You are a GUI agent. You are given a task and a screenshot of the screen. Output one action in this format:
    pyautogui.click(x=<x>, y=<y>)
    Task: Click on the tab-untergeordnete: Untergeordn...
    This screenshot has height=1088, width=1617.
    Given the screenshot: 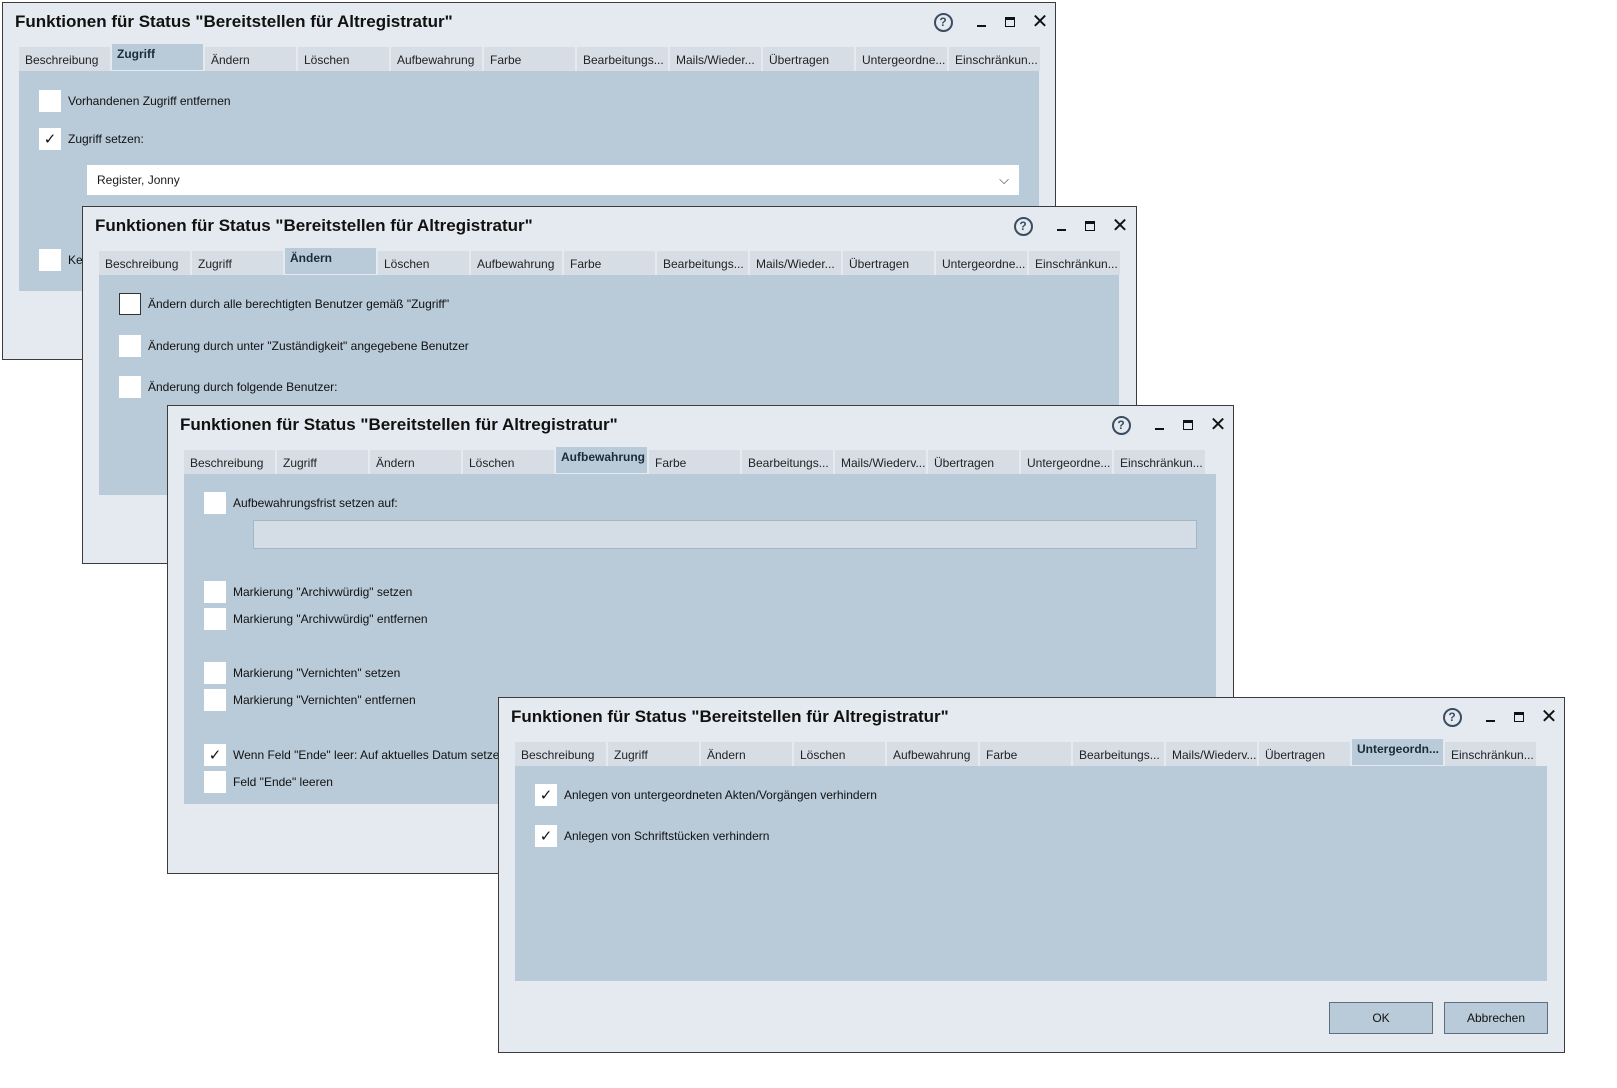 What is the action you would take?
    pyautogui.click(x=1397, y=752)
    